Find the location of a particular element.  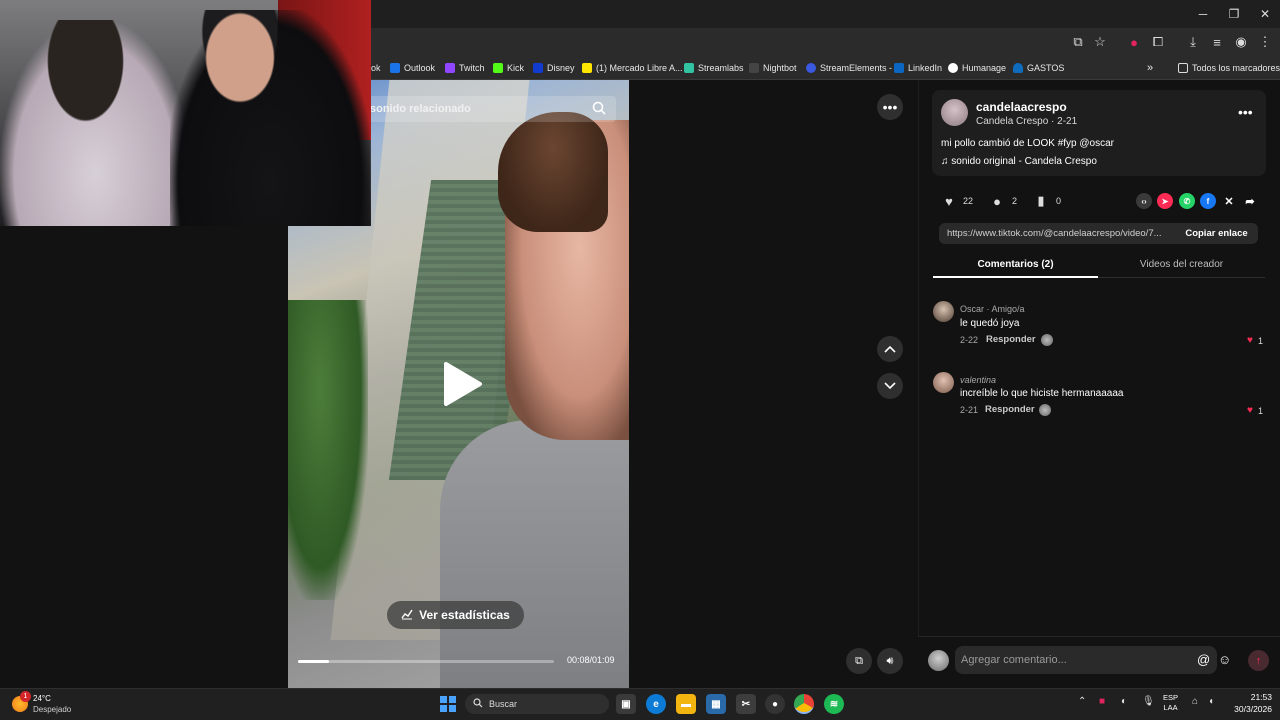

volume-icon: 🔊︎ is located at coordinates (890, 661).